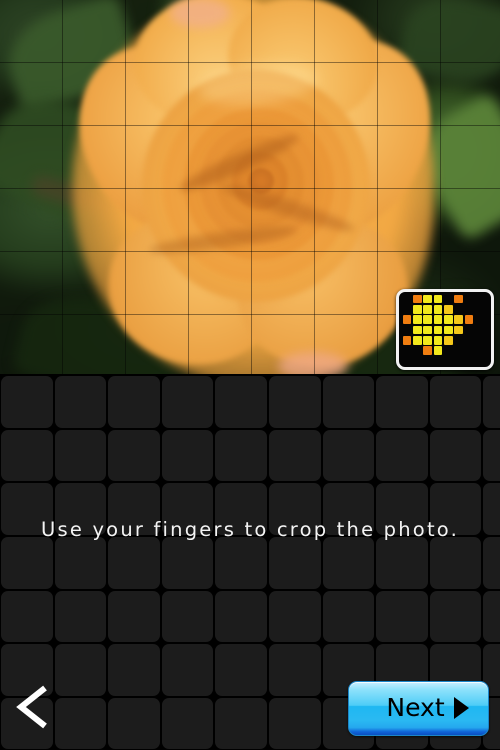  I want to click on rose-petal-tip, so click(313, 363).